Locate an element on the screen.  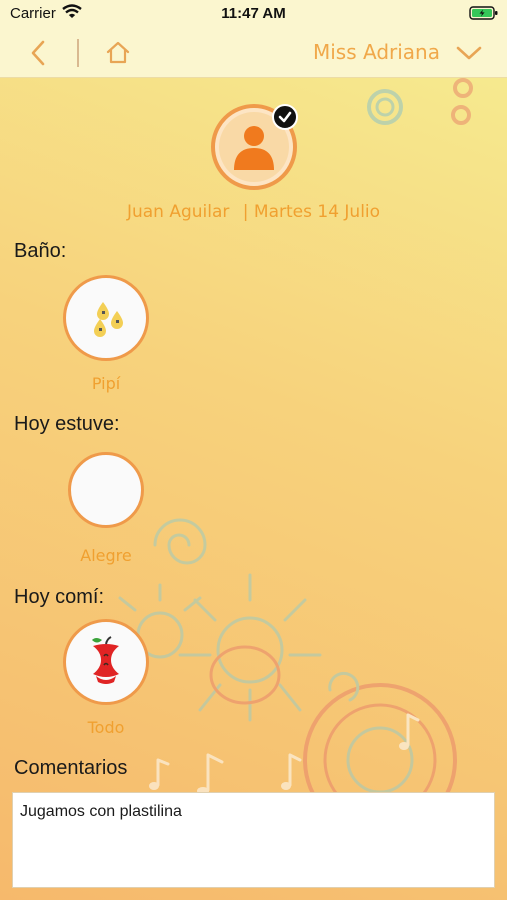
report-date: | Martes 14 Julio is located at coordinates (311, 212).